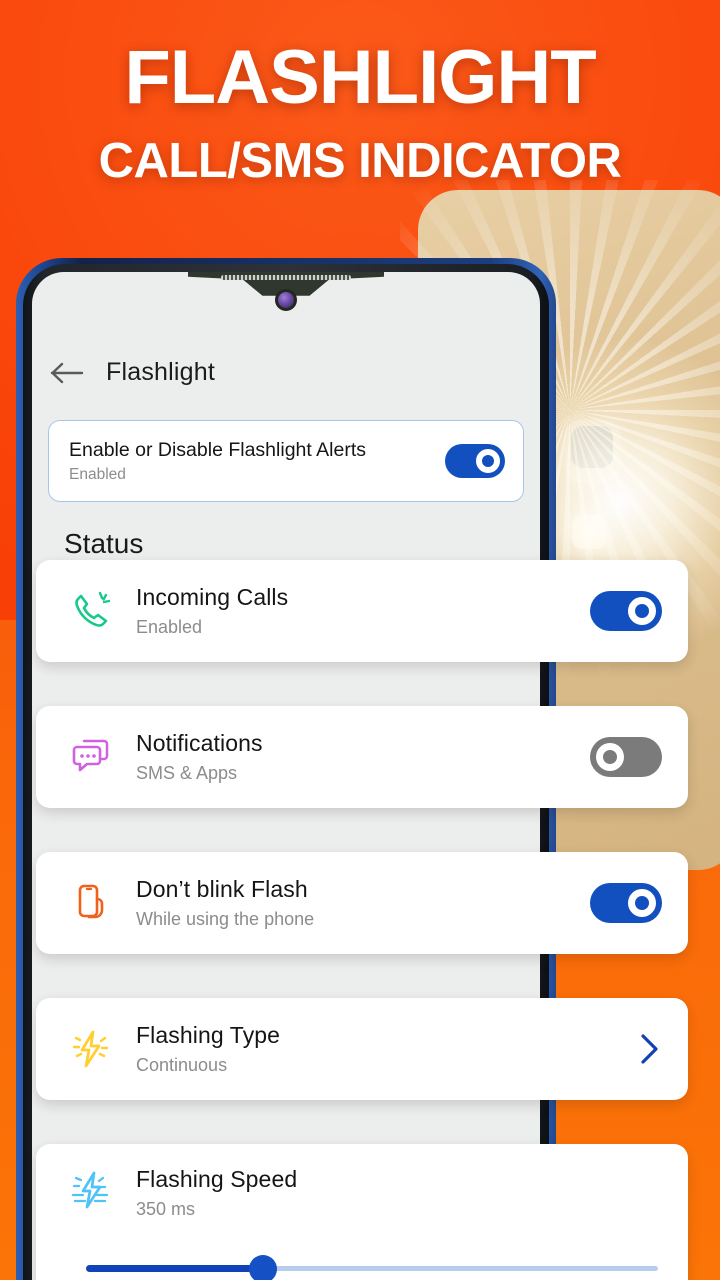 This screenshot has height=1280, width=720. I want to click on list-item-subtitle: SMS & Apps, so click(187, 773).